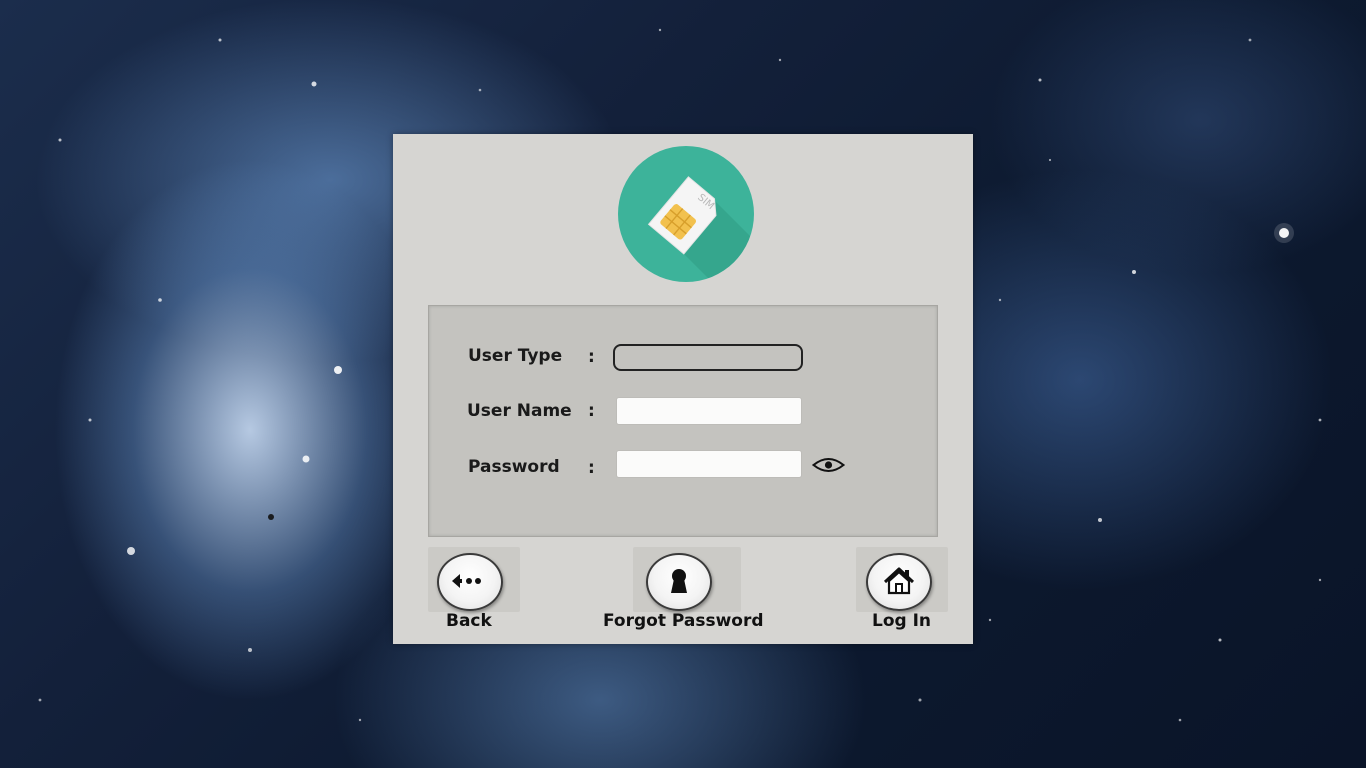 This screenshot has width=1366, height=768. I want to click on sim-card-logo: SIM, so click(686, 214).